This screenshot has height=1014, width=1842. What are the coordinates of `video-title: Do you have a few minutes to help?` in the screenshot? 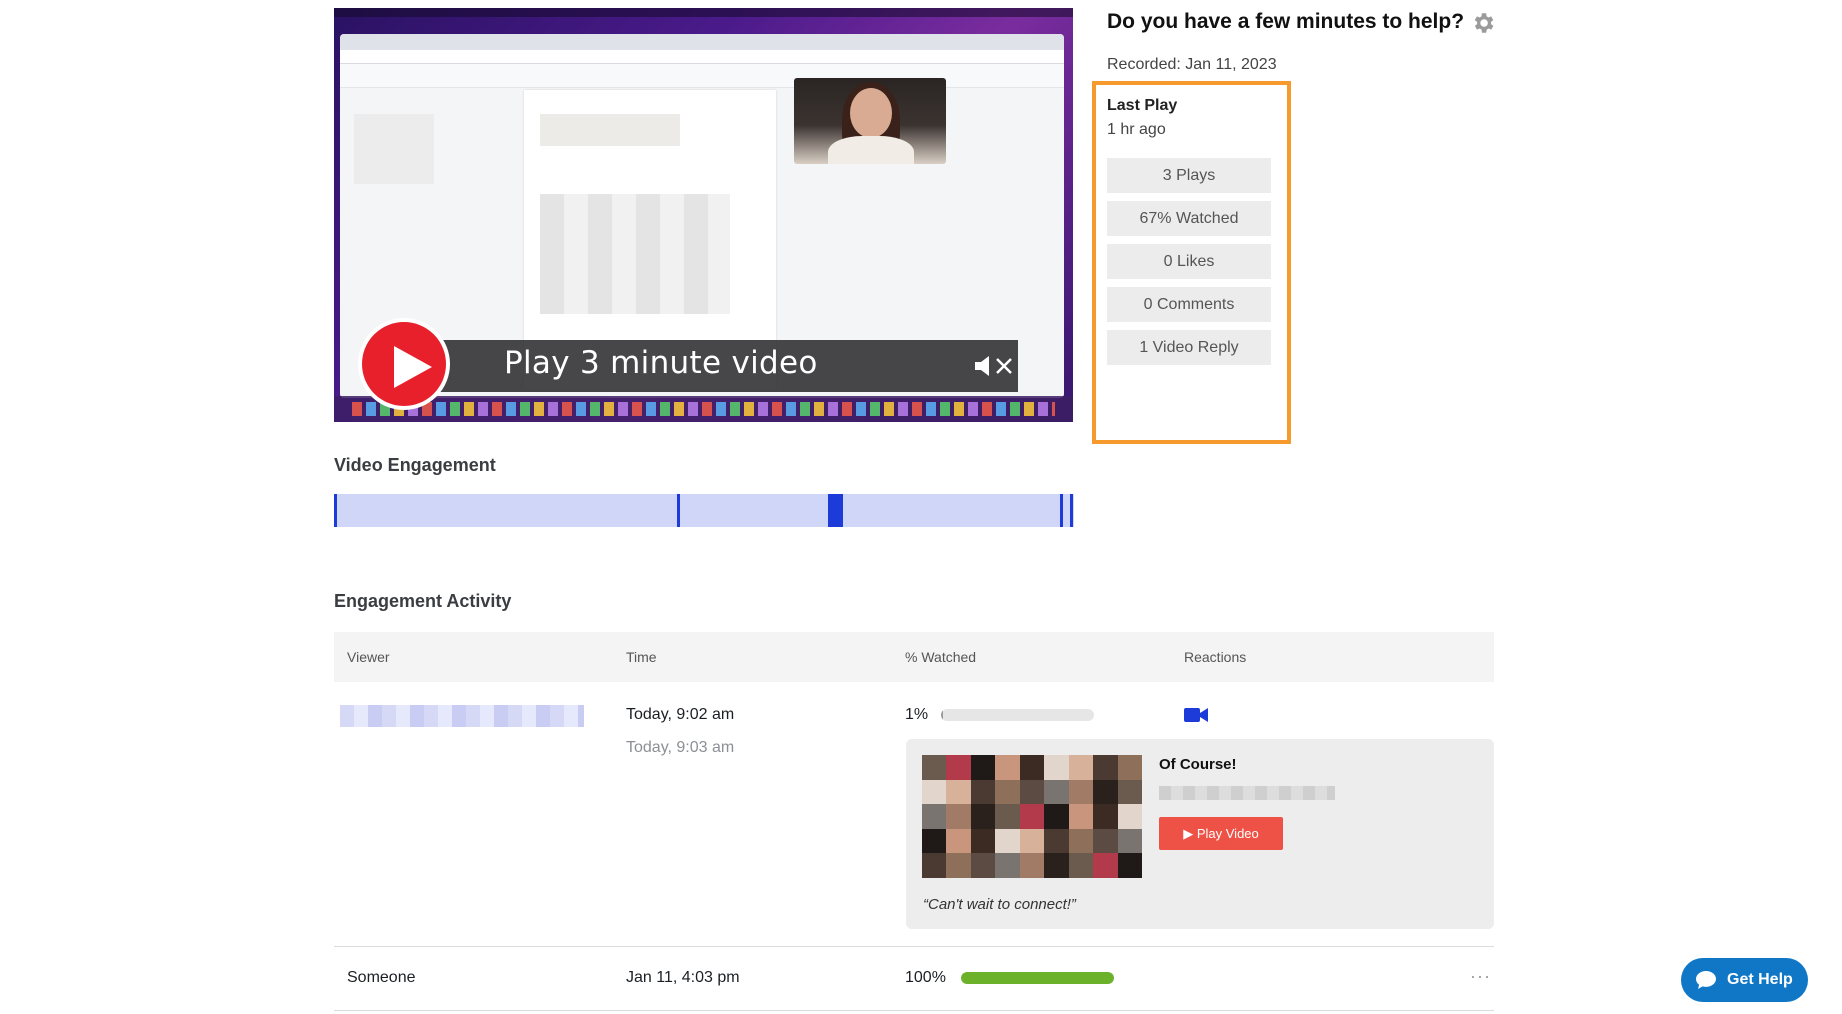 It's located at (1286, 21).